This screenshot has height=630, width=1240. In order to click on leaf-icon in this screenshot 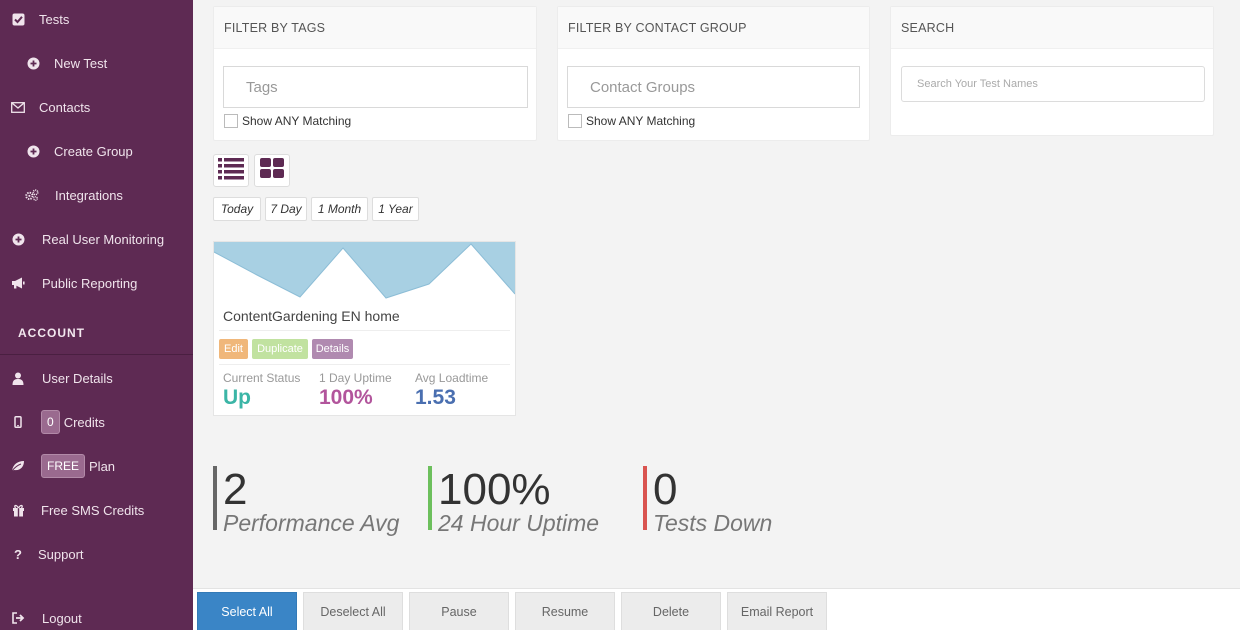, I will do `click(18, 466)`.